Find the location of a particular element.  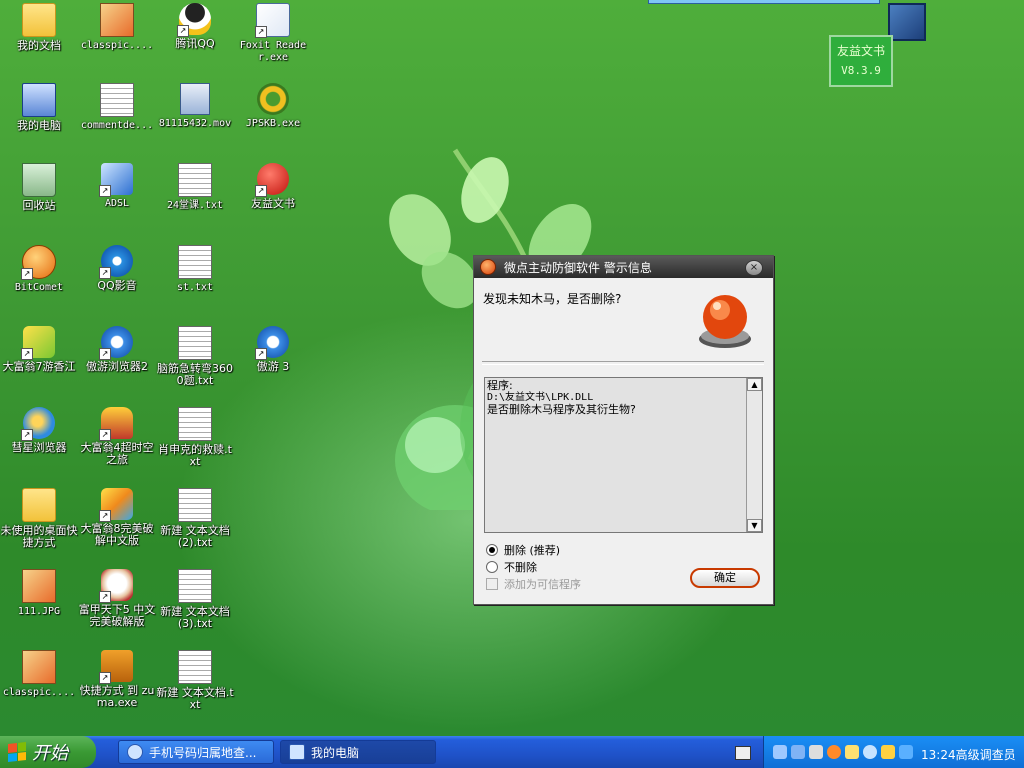

desktop-icon-new-text-3: 新建 文本文档 (3).txt is located at coordinates (195, 599).